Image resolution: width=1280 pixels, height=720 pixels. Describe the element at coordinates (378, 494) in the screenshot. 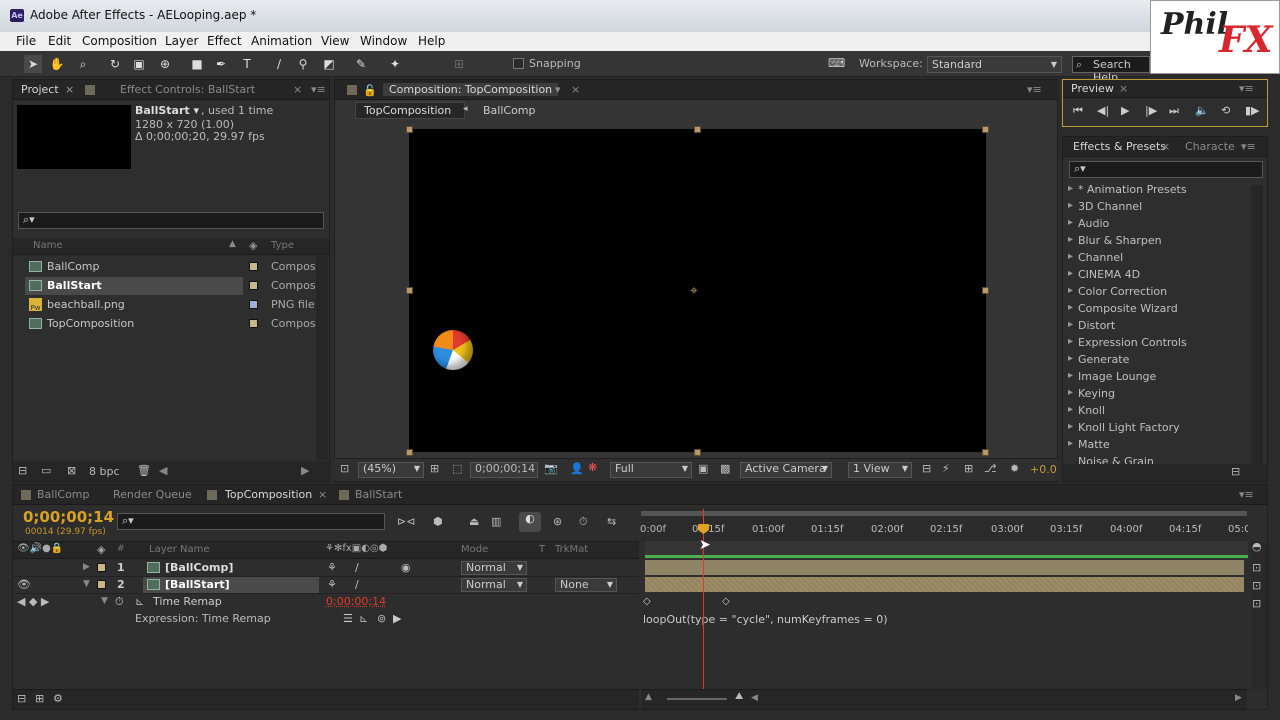

I see `tab-ballstart: BallStart` at that location.